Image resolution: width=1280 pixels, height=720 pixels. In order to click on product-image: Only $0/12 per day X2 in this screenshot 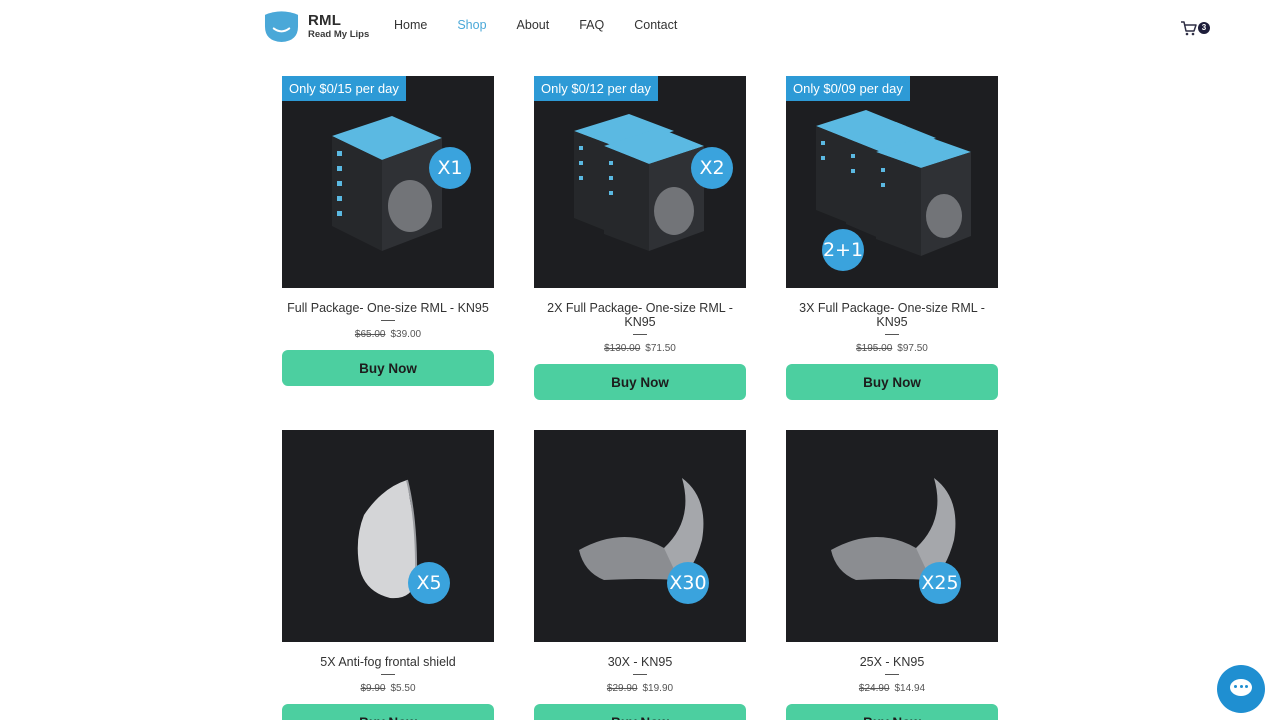, I will do `click(640, 182)`.